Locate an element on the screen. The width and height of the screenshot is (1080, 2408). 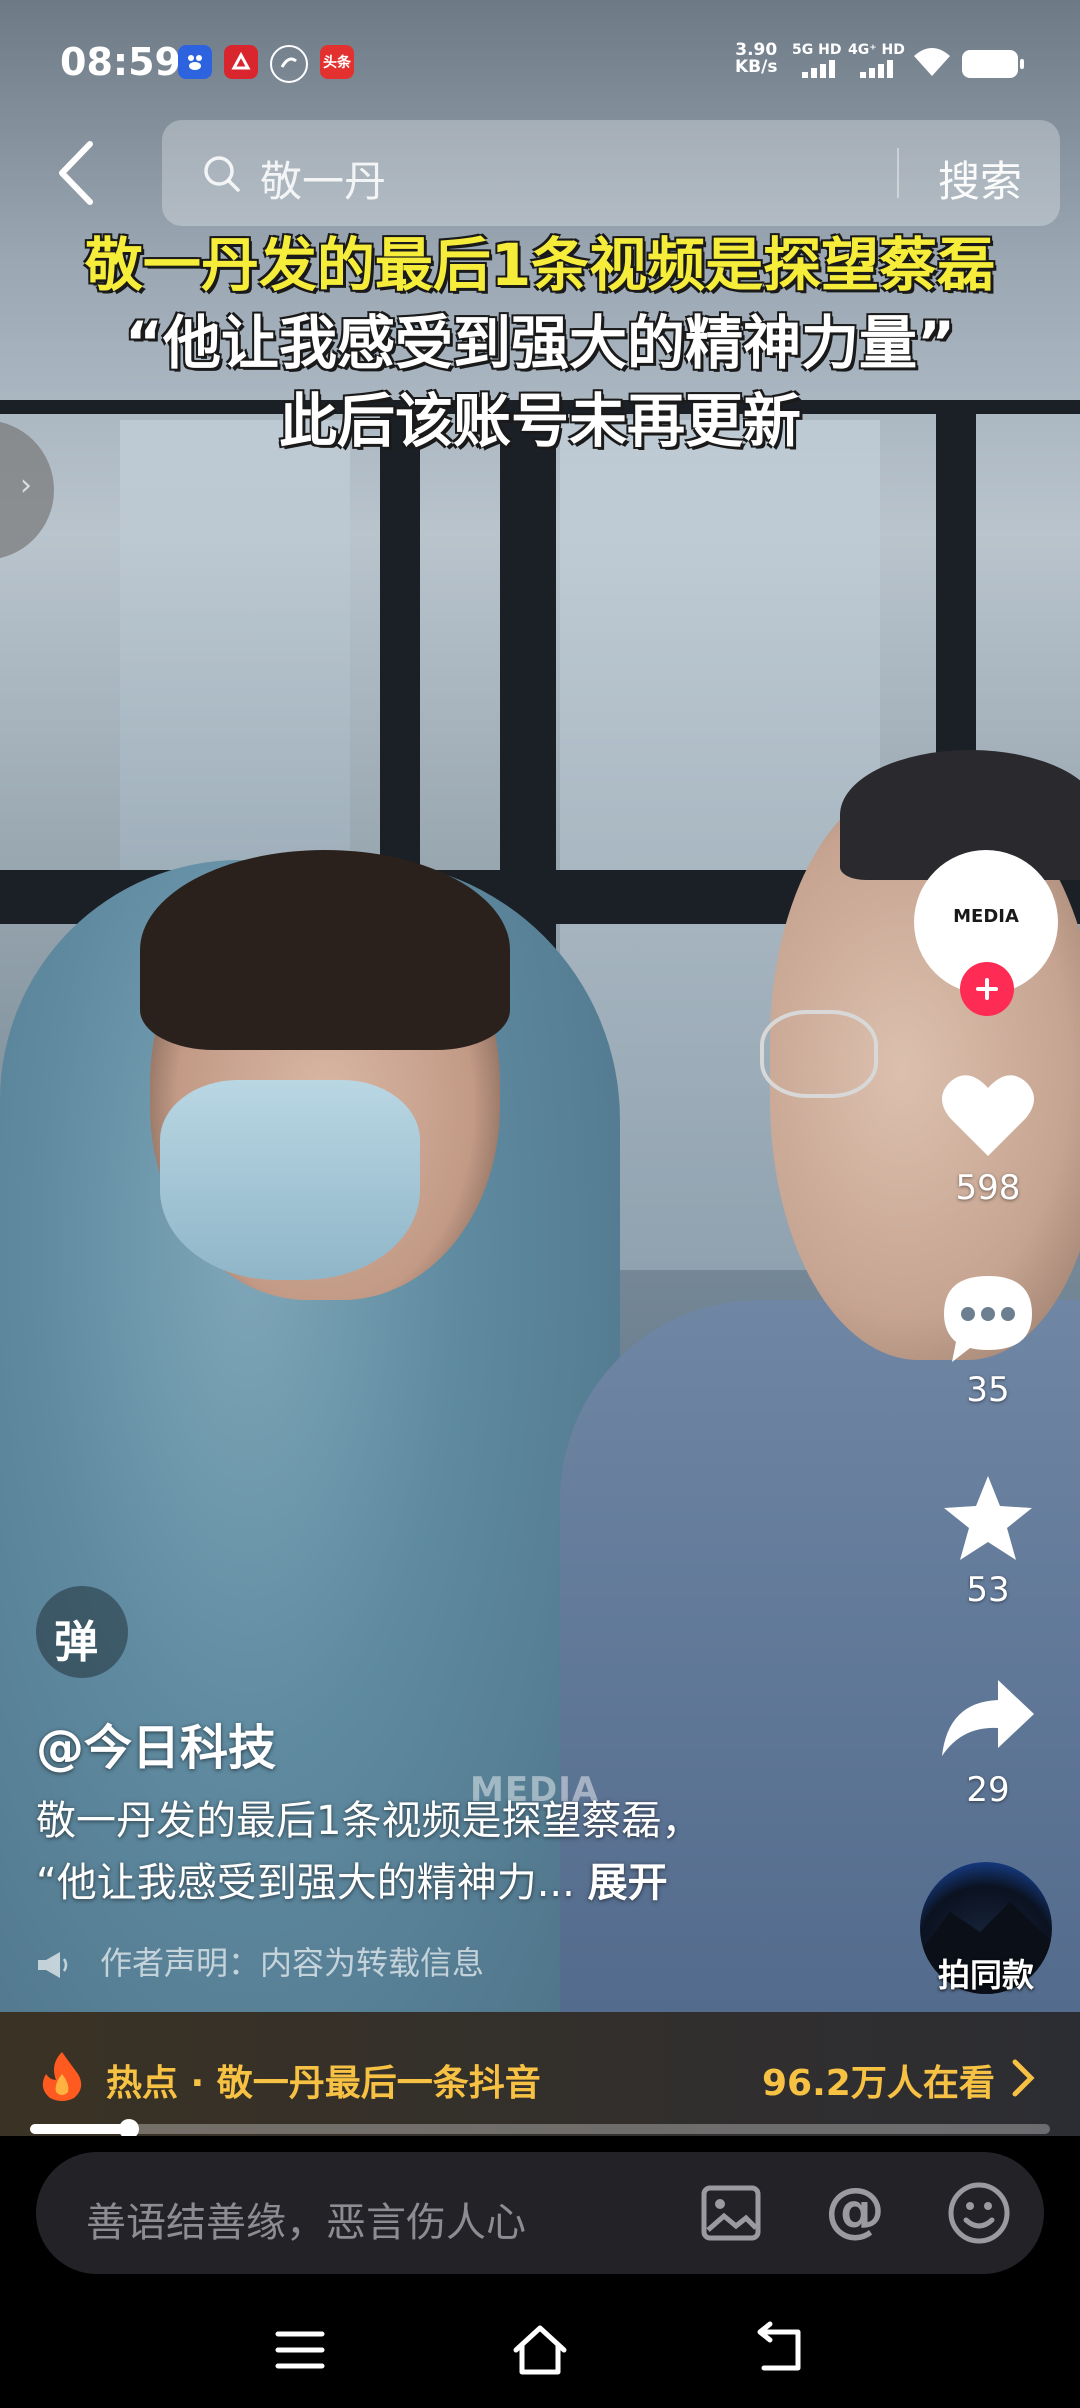
status-time: 08:59 is located at coordinates (120, 62).